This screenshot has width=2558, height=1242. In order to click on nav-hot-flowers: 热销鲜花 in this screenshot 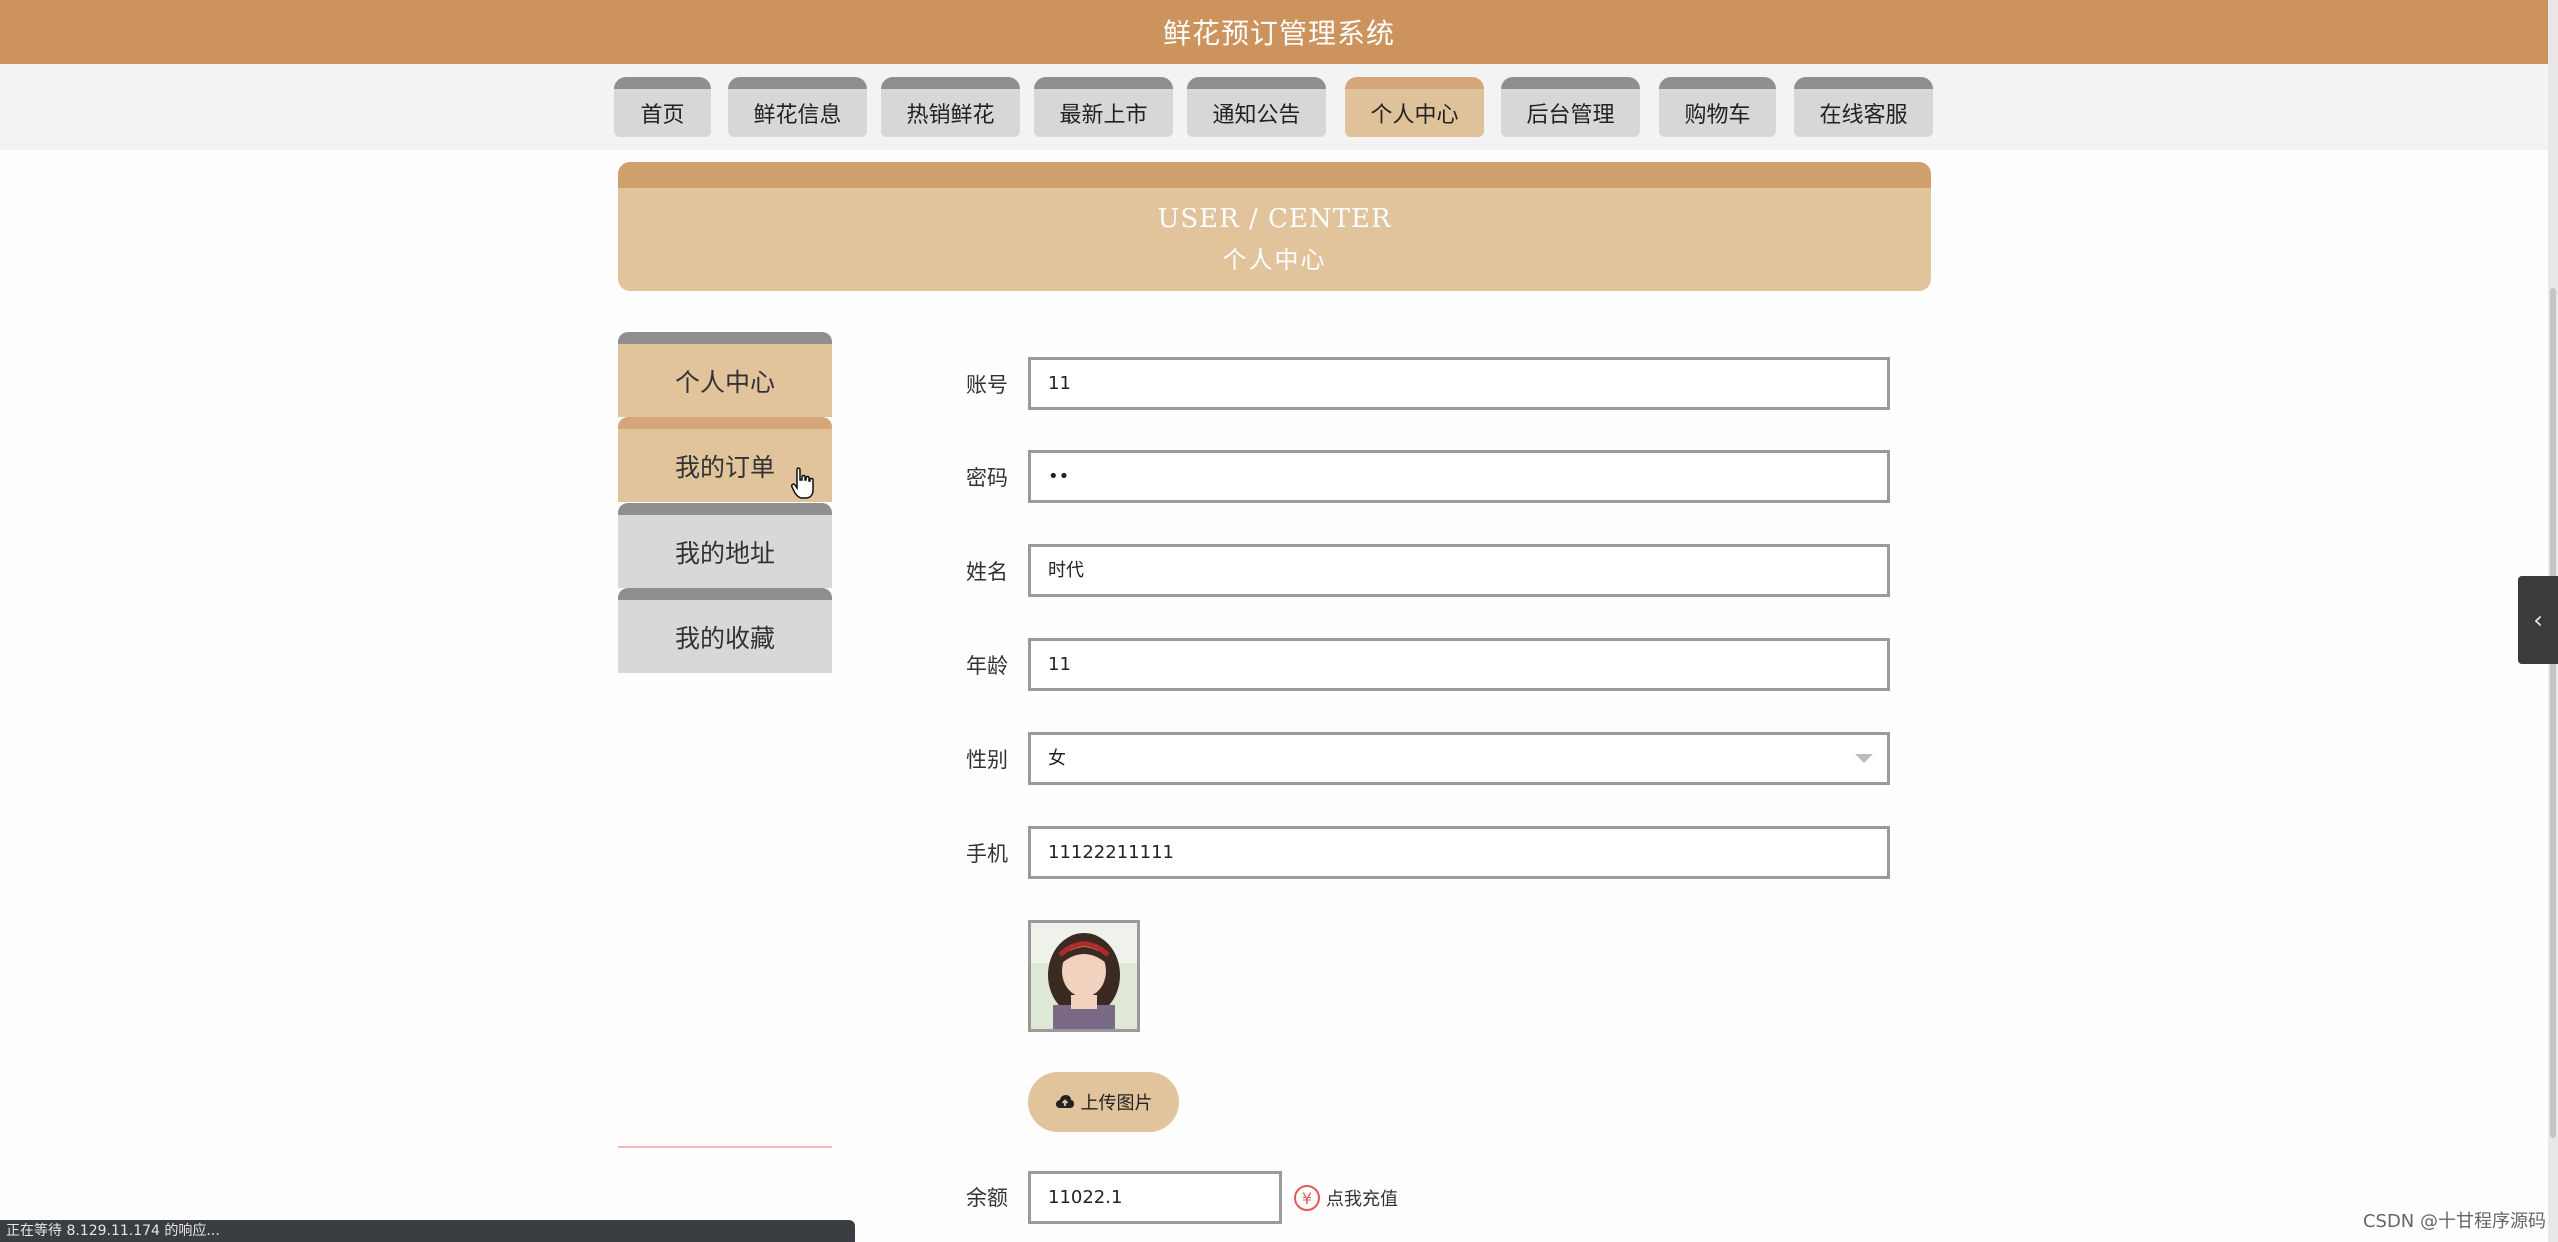, I will do `click(950, 107)`.